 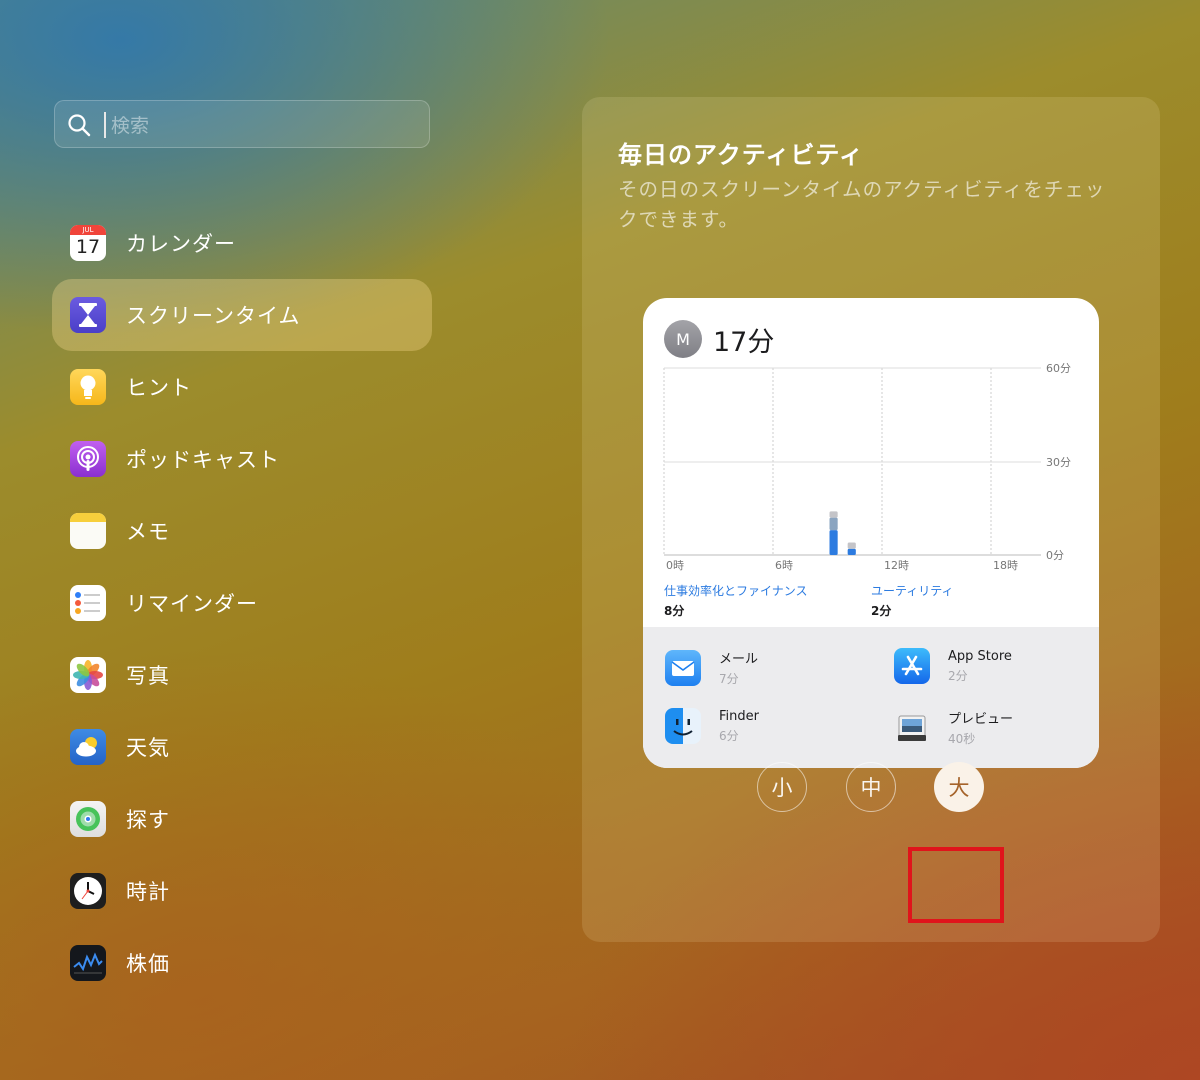 I want to click on app-name: App Store, so click(x=980, y=656).